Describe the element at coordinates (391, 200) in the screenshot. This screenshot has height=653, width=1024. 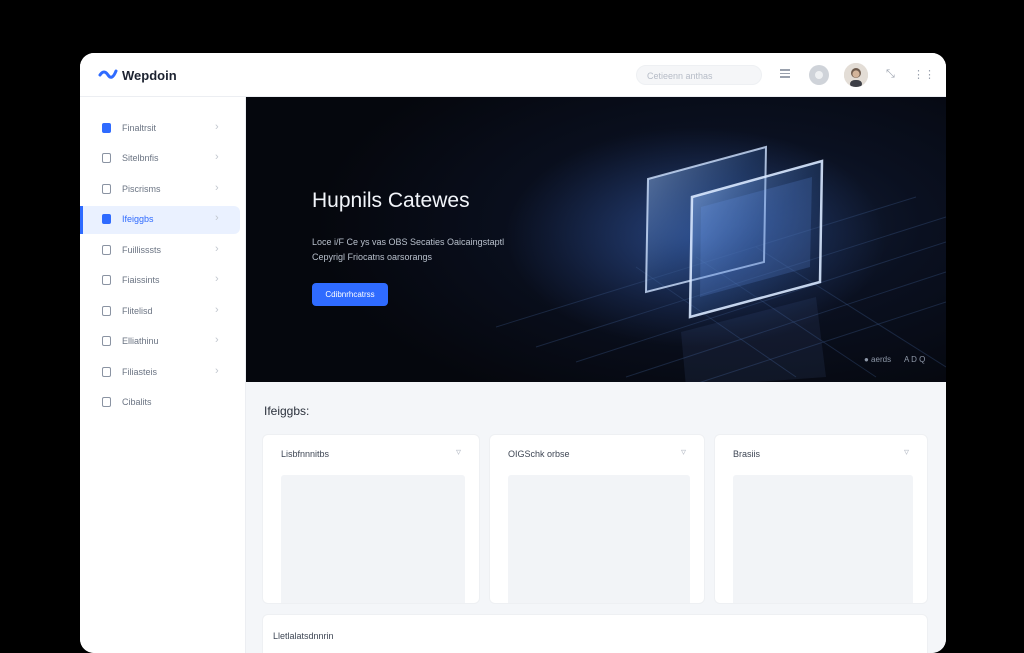
I see `hero-title: Hupnils Catewes` at that location.